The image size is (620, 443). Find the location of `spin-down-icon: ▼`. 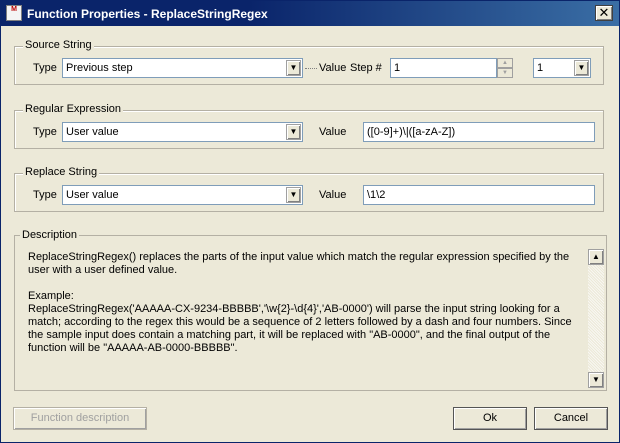

spin-down-icon: ▼ is located at coordinates (505, 73).